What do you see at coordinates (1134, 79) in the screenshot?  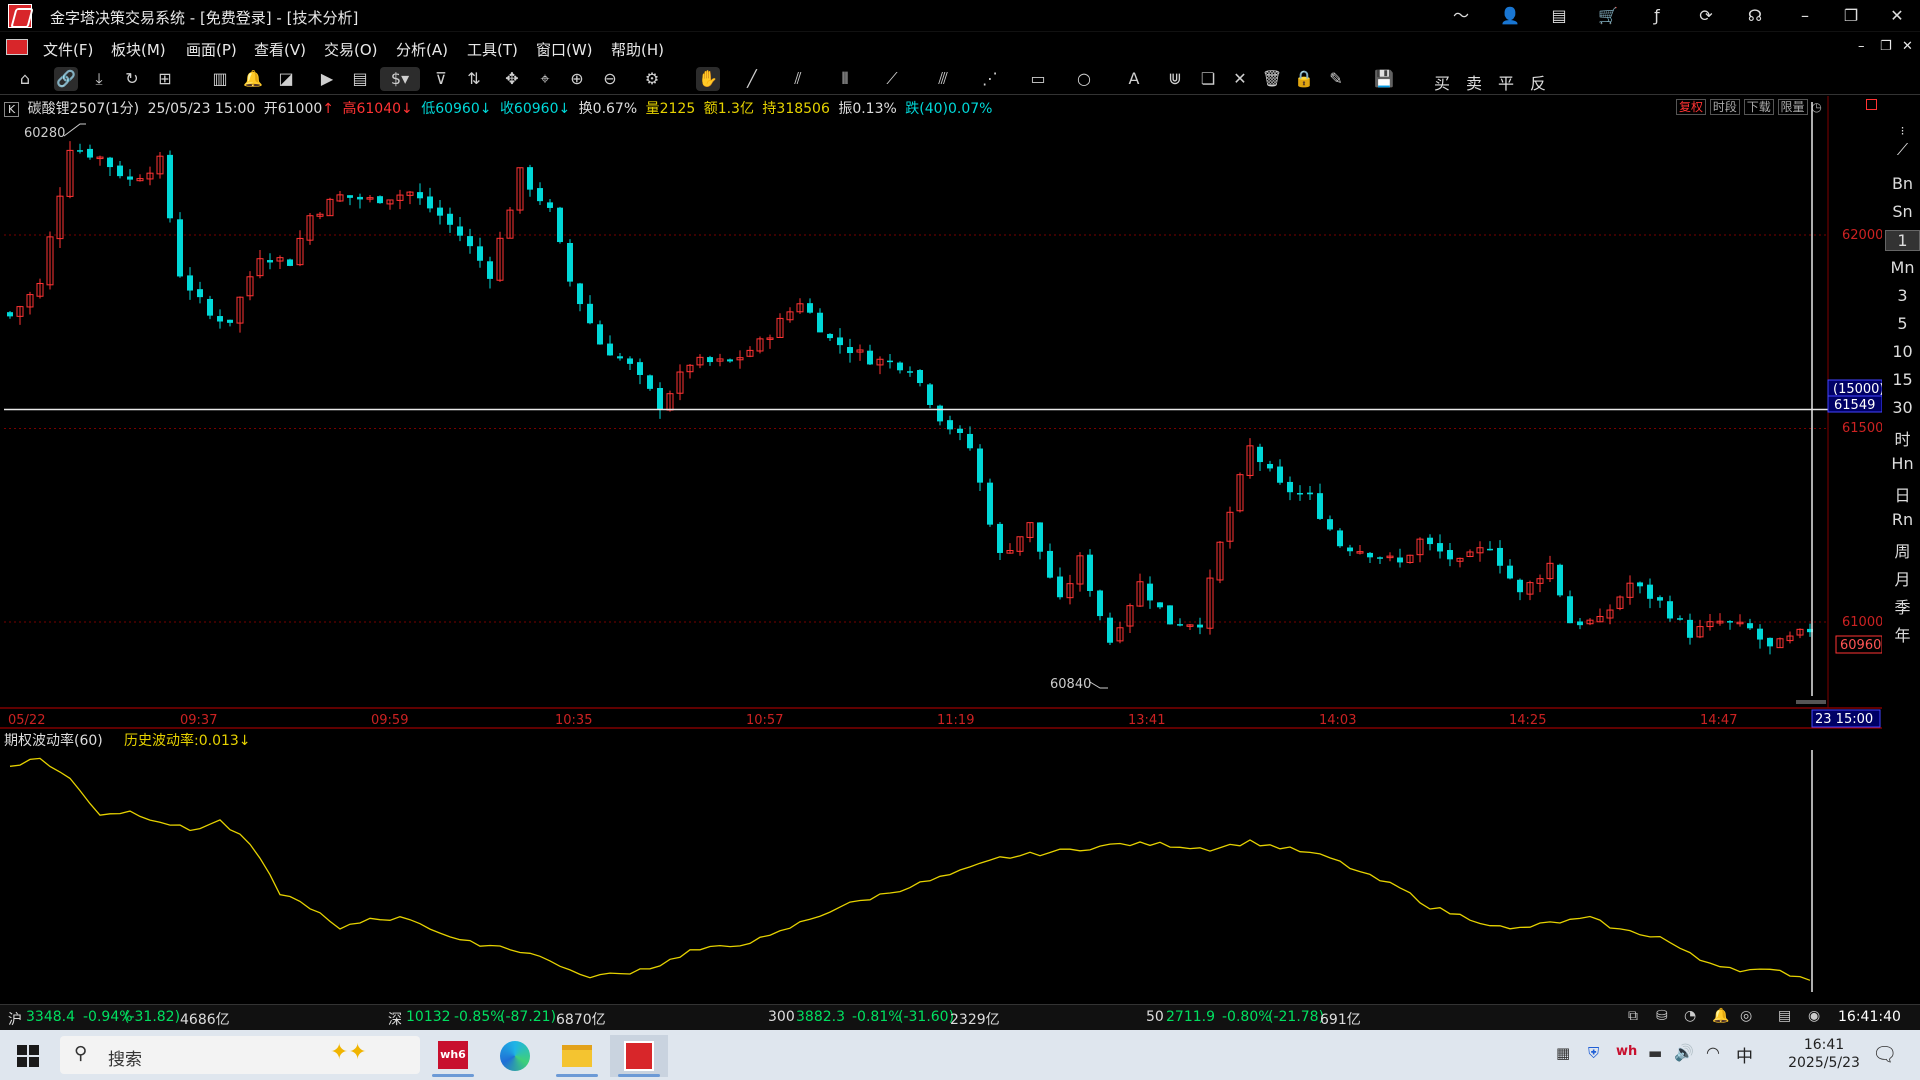 I see `text-tool-icon: A` at bounding box center [1134, 79].